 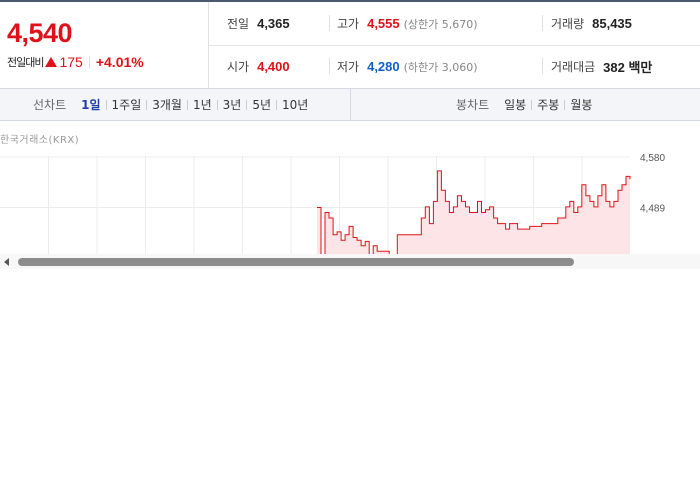 I want to click on stat-label: 거래량, so click(x=568, y=24).